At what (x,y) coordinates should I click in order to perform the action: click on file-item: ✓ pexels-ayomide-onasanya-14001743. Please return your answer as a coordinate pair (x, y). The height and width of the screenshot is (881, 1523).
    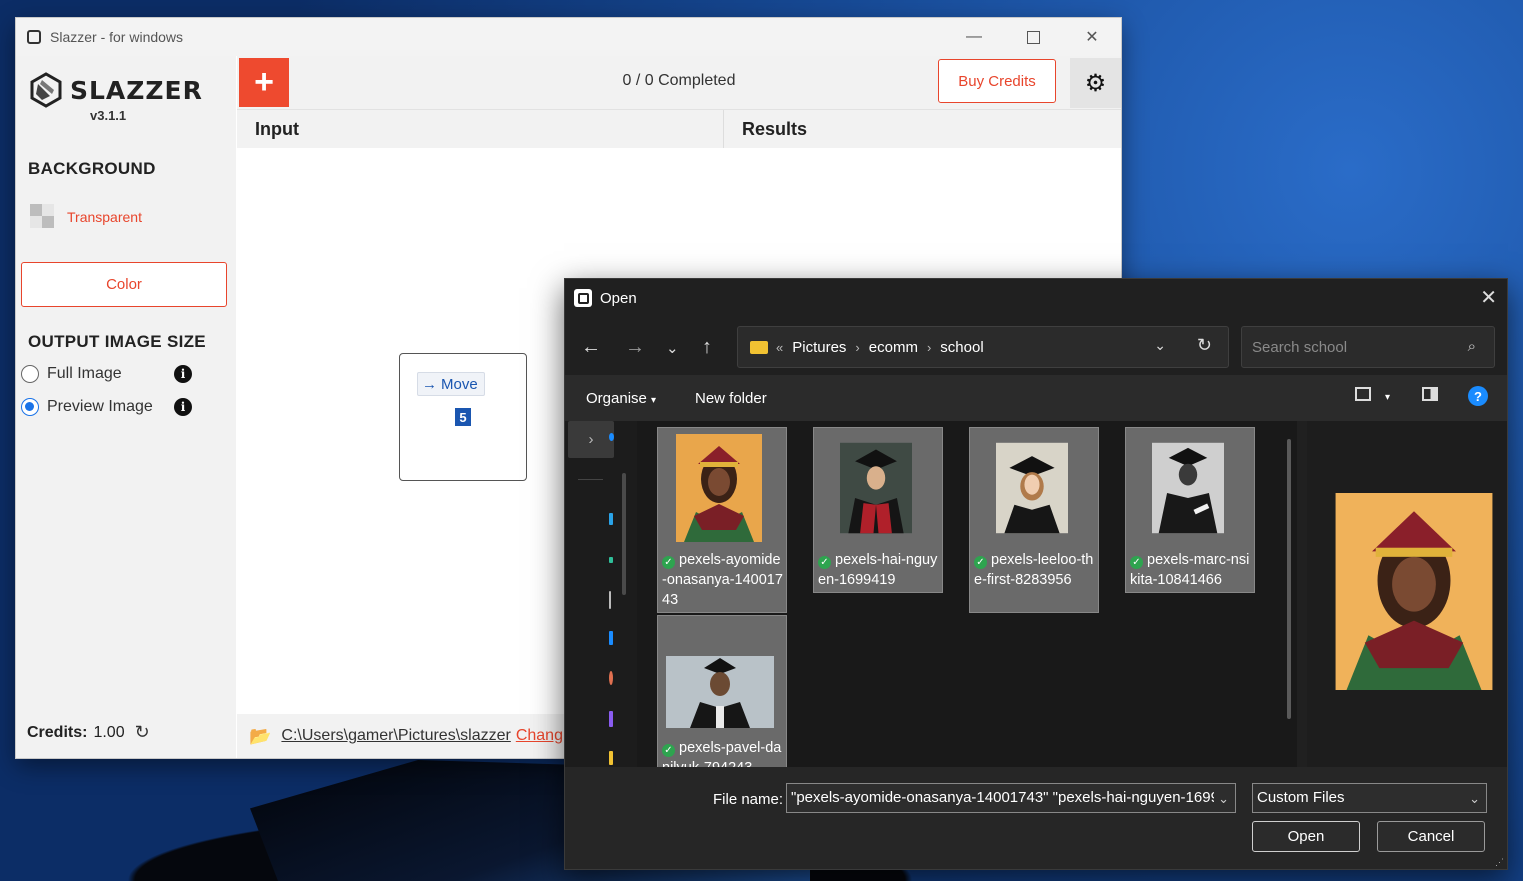
    Looking at the image, I should click on (722, 520).